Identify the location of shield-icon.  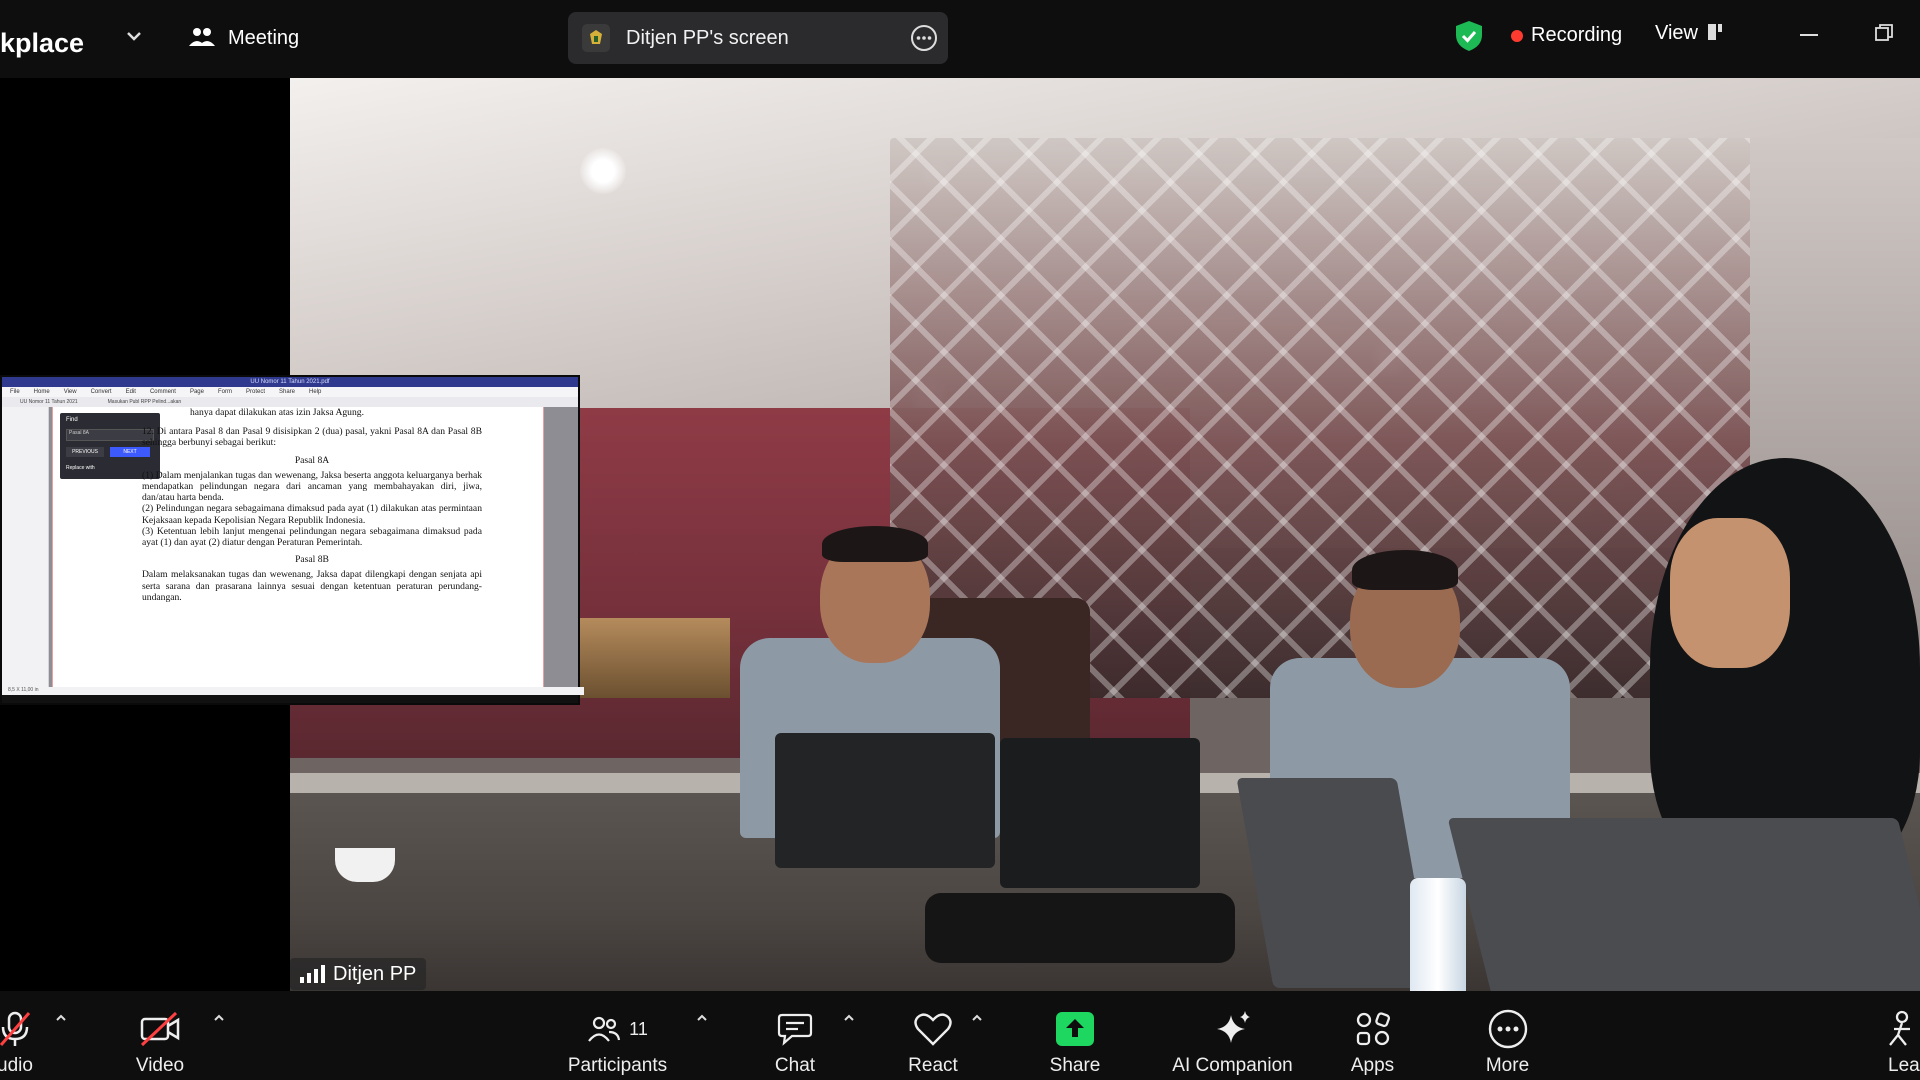
(1469, 36).